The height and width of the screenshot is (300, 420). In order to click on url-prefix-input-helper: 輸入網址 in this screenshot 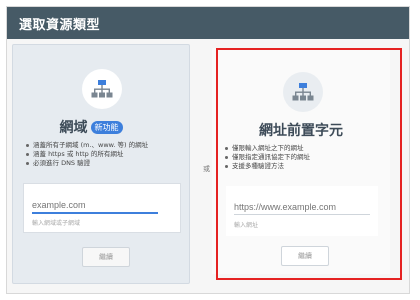, I will do `click(246, 225)`.